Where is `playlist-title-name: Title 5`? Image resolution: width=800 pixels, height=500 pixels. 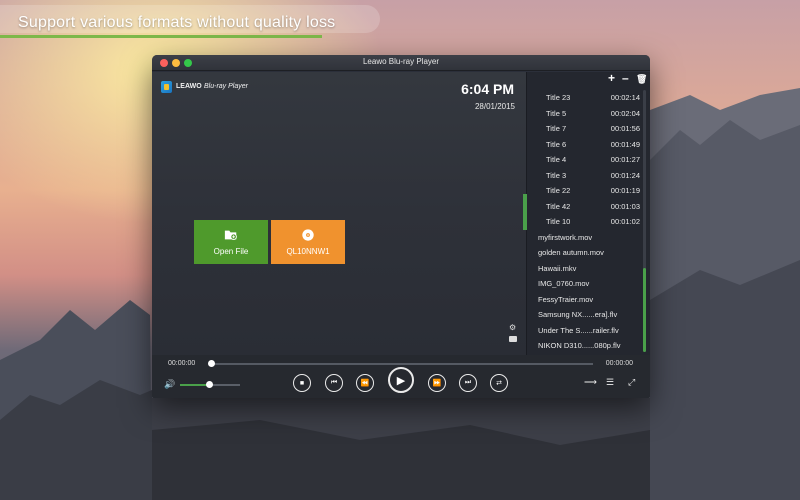 playlist-title-name: Title 5 is located at coordinates (556, 113).